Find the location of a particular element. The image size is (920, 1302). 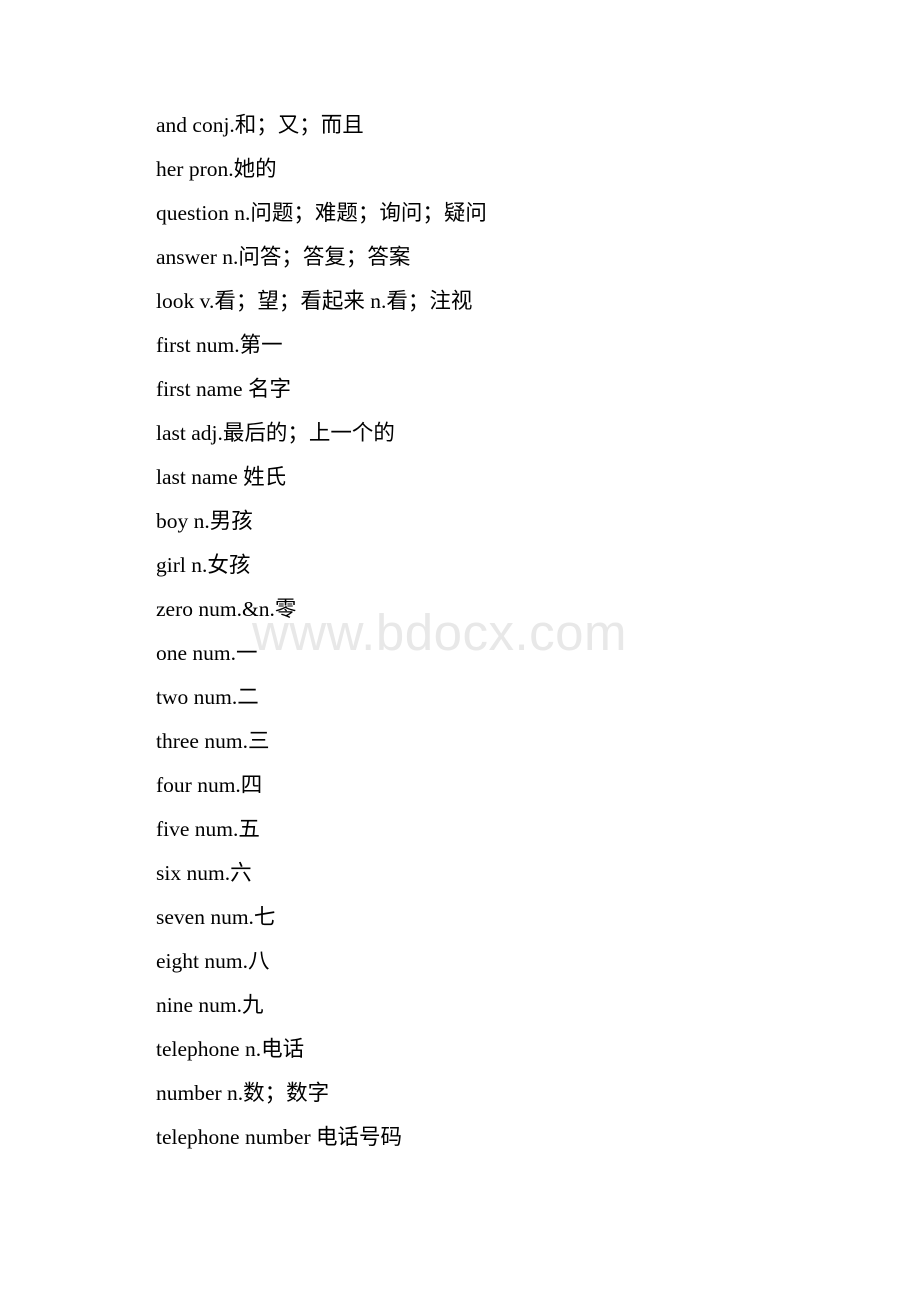

vocabulary-entry: three num.三 is located at coordinates (213, 741).